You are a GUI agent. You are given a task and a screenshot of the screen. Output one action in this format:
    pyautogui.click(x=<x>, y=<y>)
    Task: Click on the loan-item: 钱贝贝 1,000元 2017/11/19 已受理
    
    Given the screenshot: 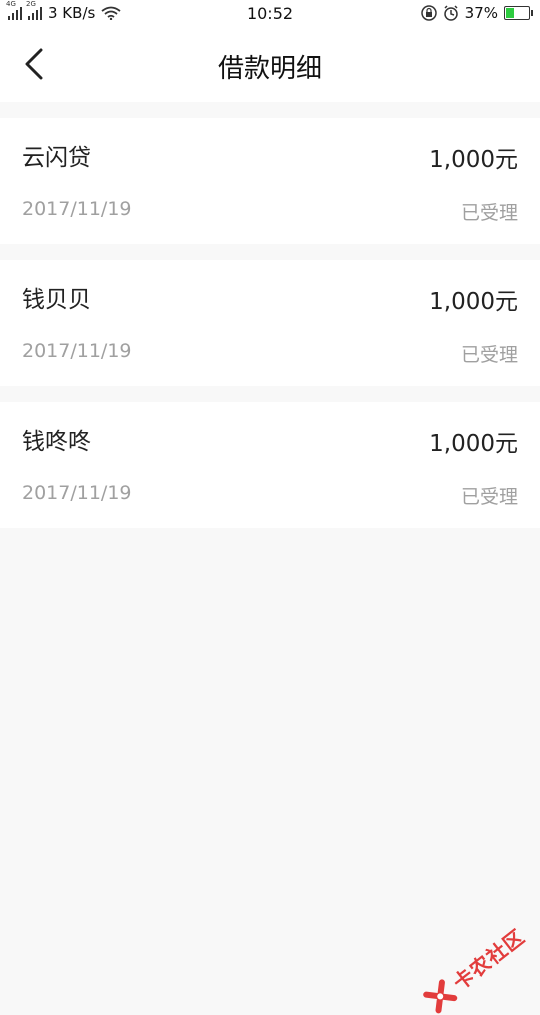 What is the action you would take?
    pyautogui.click(x=270, y=323)
    